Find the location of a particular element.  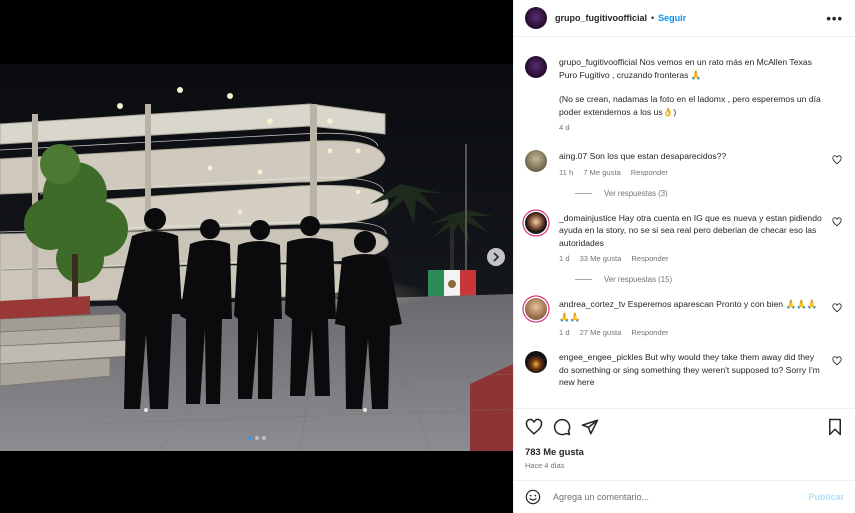

chevron-right-icon is located at coordinates (496, 257).